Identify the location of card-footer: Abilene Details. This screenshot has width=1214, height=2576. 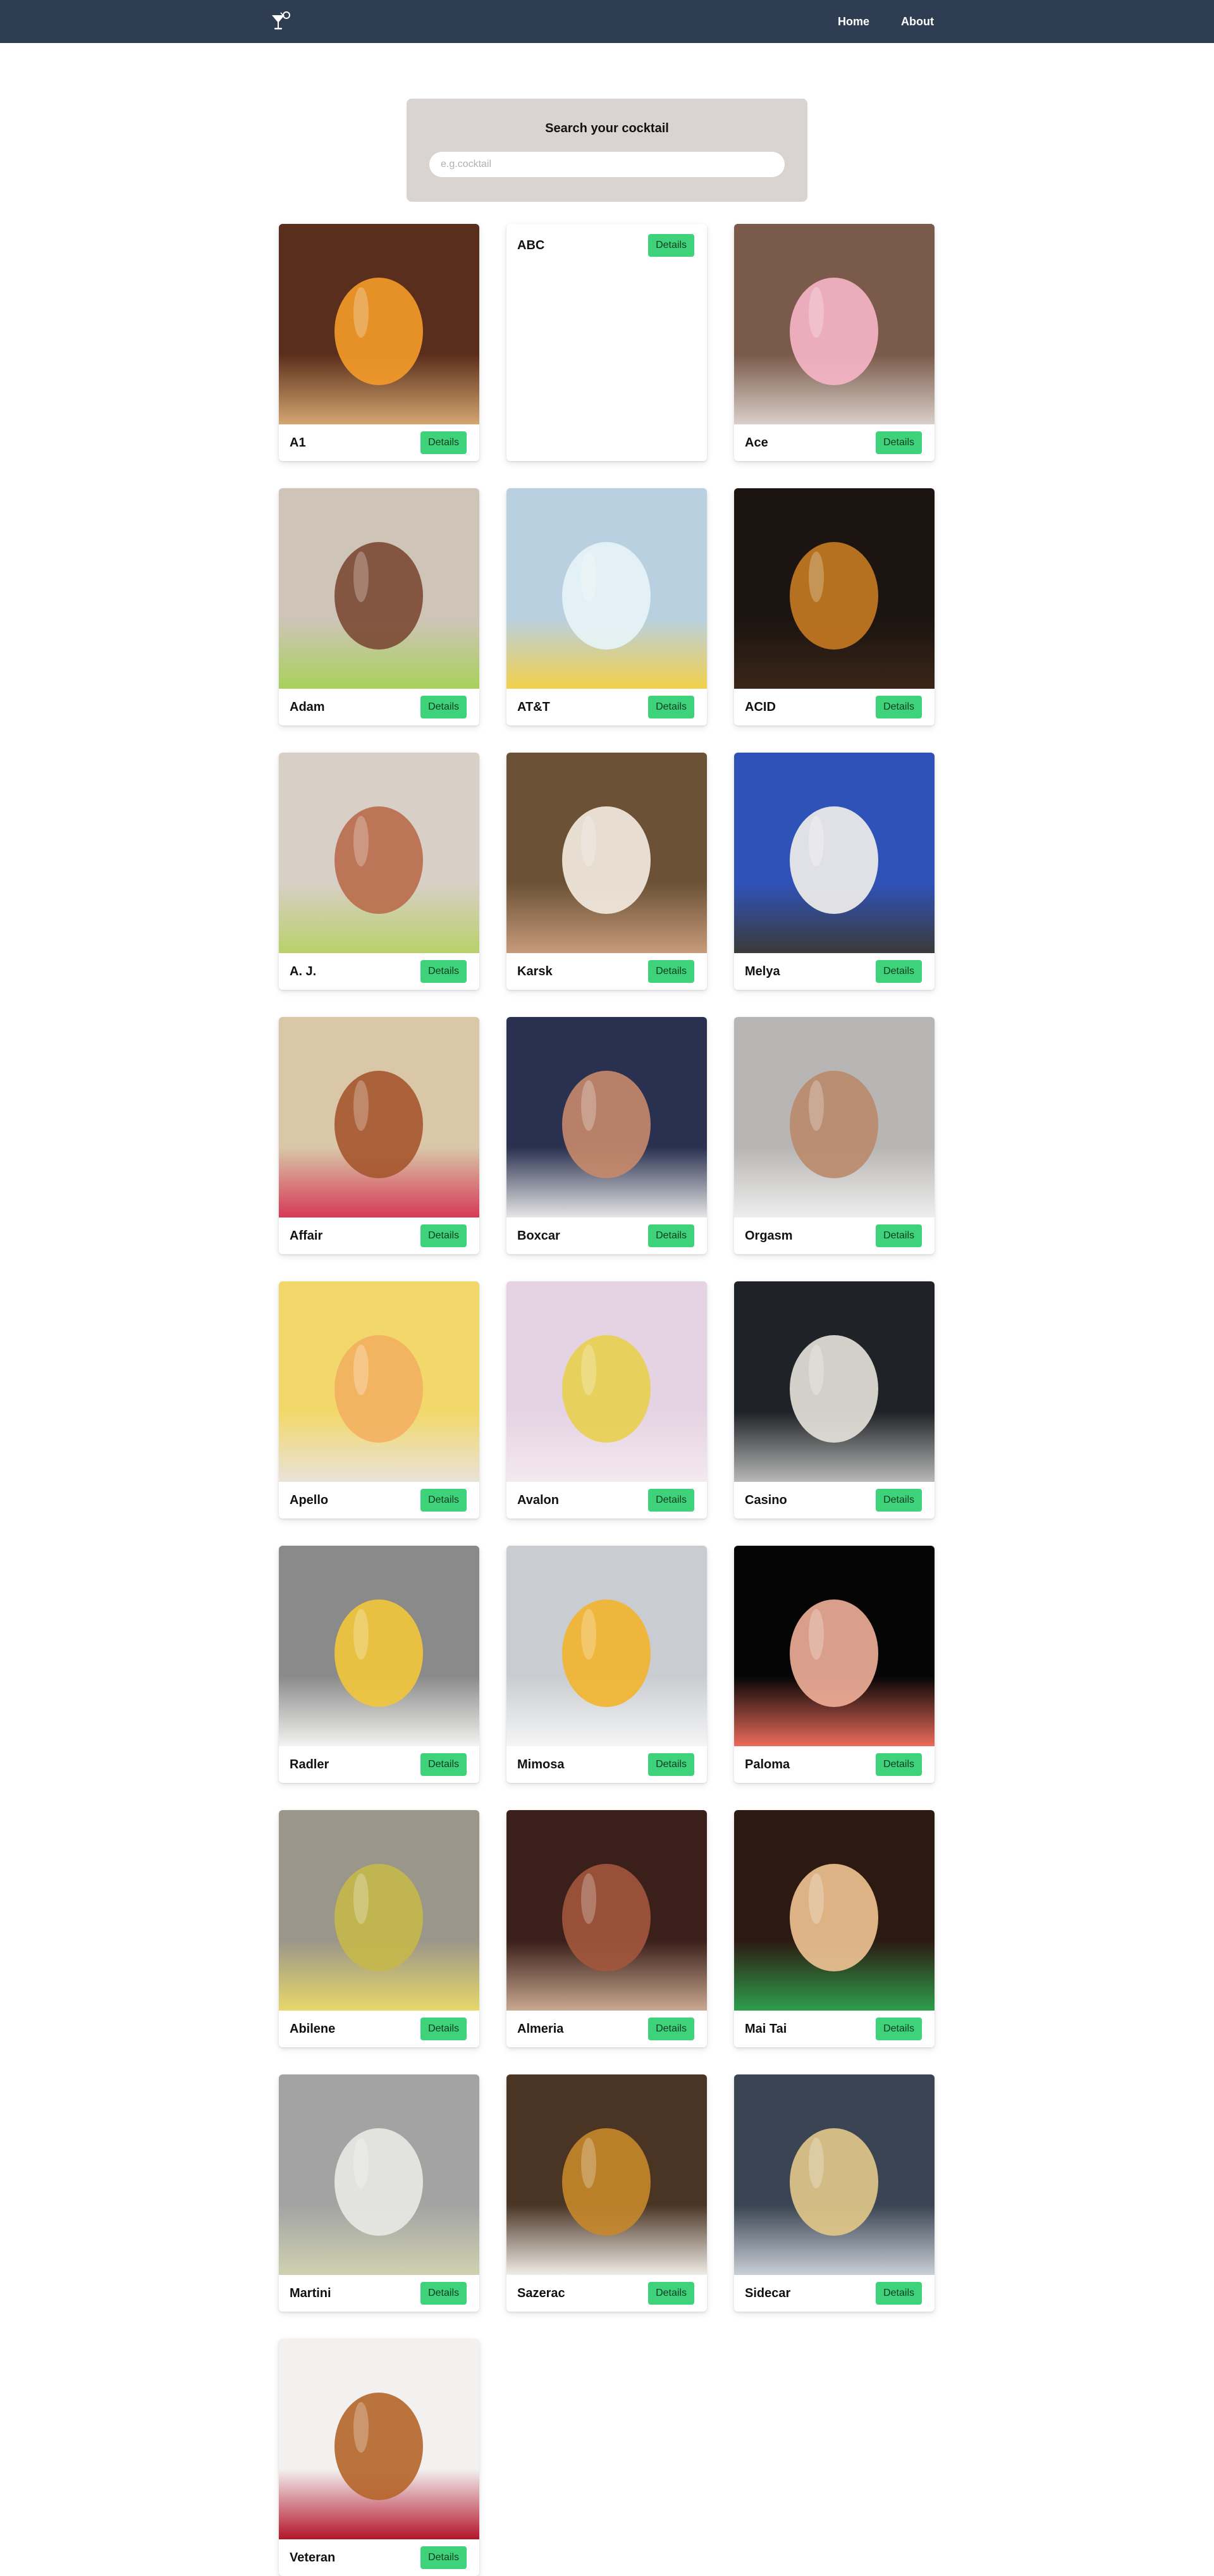
(379, 2029).